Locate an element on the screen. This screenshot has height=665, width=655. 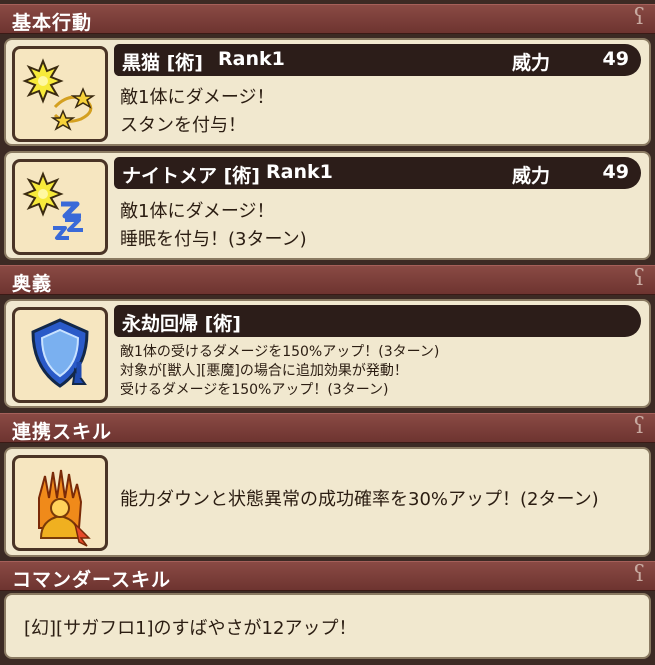
hand-up-icon is located at coordinates (60, 503).